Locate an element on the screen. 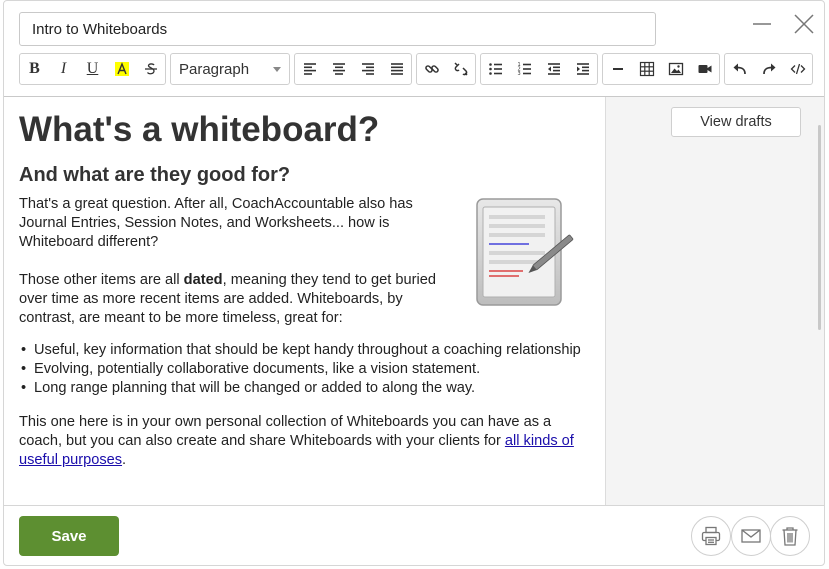  paragraph-format-select: Paragraph is located at coordinates (230, 69).